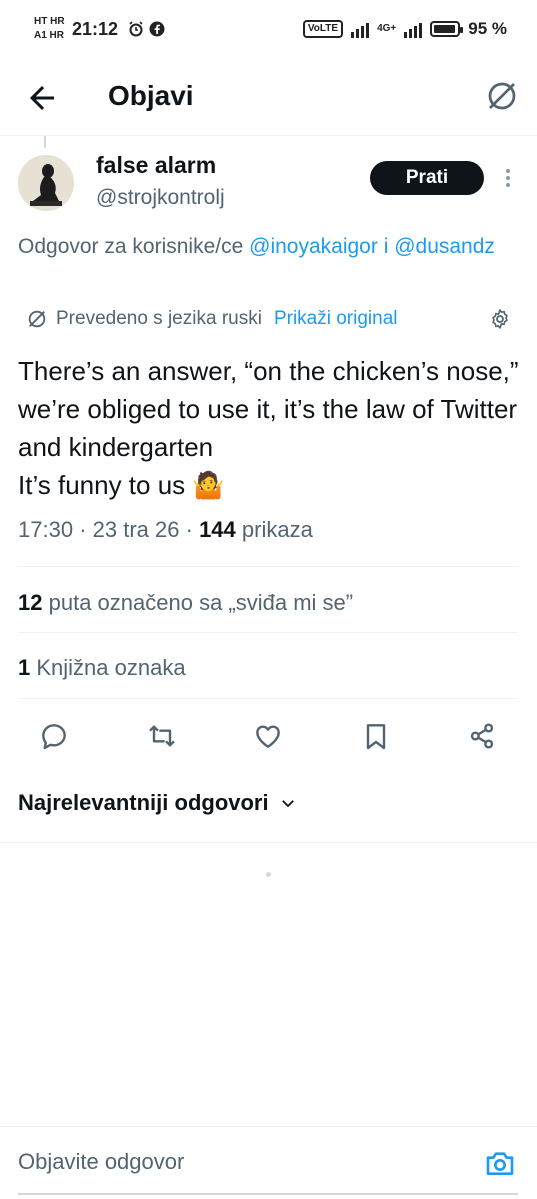 Image resolution: width=537 pixels, height=1199 pixels. I want to click on clock: 21:12, so click(95, 29).